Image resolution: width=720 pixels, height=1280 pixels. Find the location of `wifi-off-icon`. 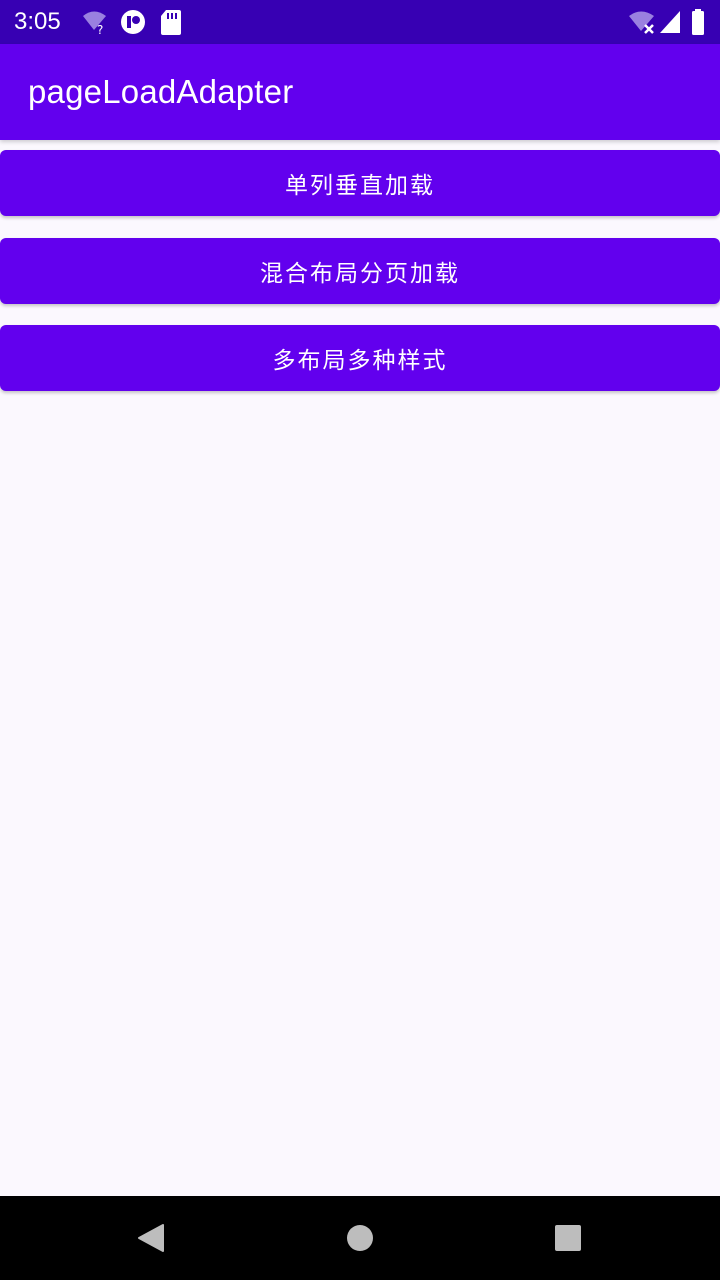

wifi-off-icon is located at coordinates (642, 22).